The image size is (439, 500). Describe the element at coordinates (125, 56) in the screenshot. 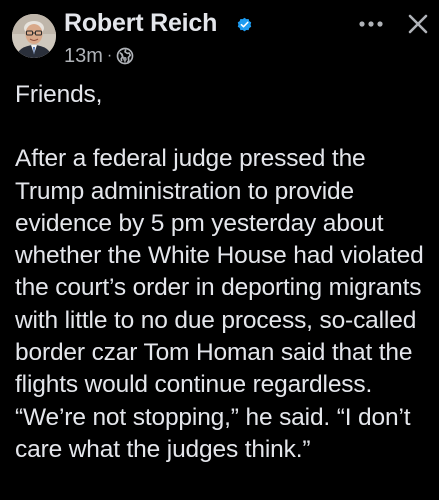

I see `globe-icon` at that location.